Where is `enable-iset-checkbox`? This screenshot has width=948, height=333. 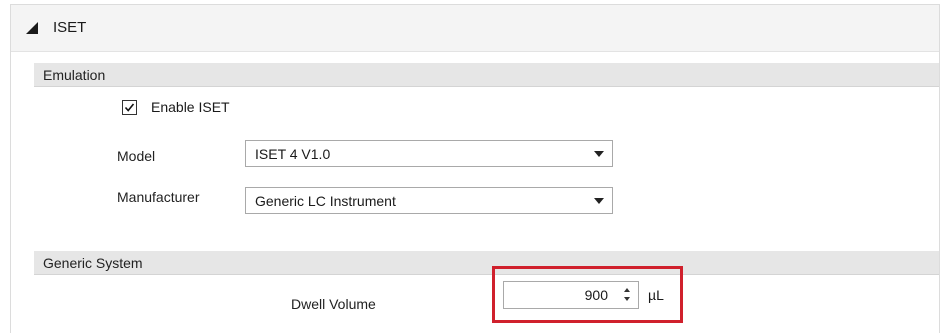
enable-iset-checkbox is located at coordinates (129, 107).